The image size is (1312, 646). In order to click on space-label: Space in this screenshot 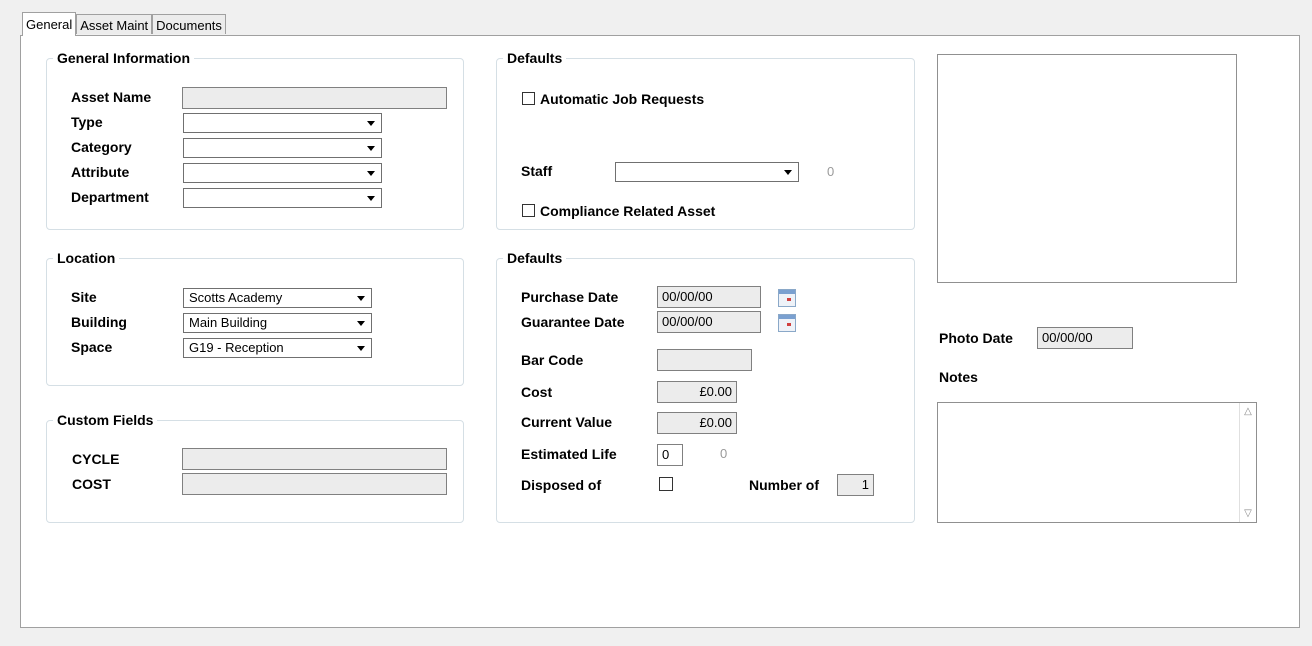, I will do `click(92, 347)`.